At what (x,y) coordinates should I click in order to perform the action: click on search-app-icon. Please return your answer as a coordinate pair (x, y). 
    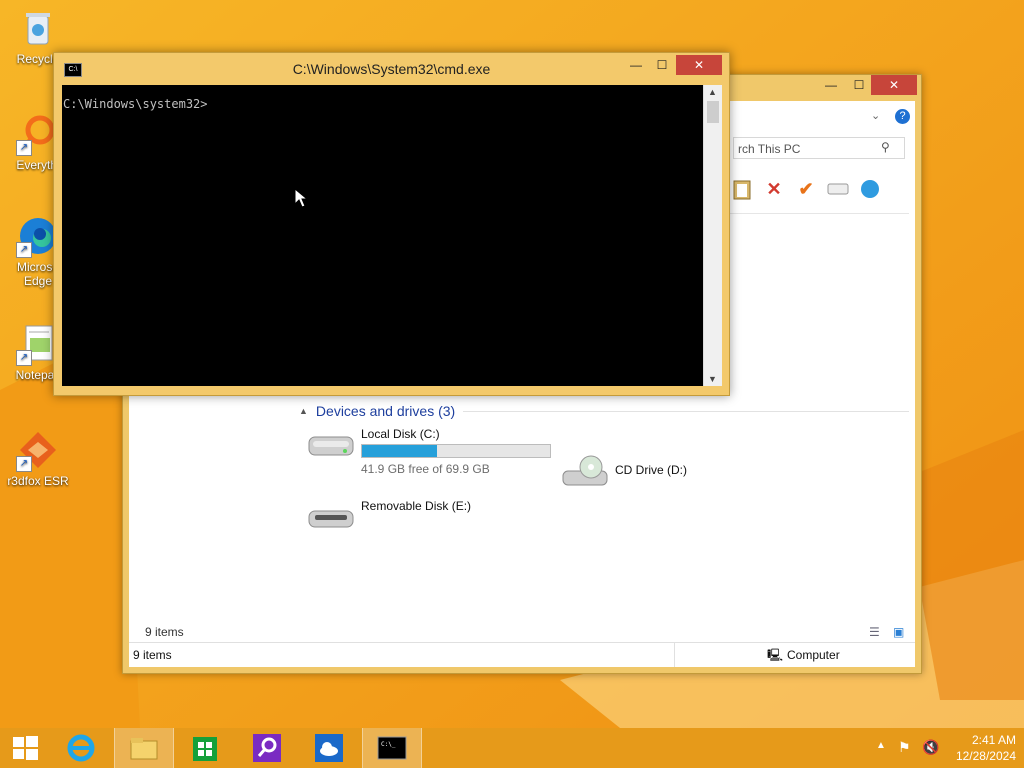
    Looking at the image, I should click on (267, 748).